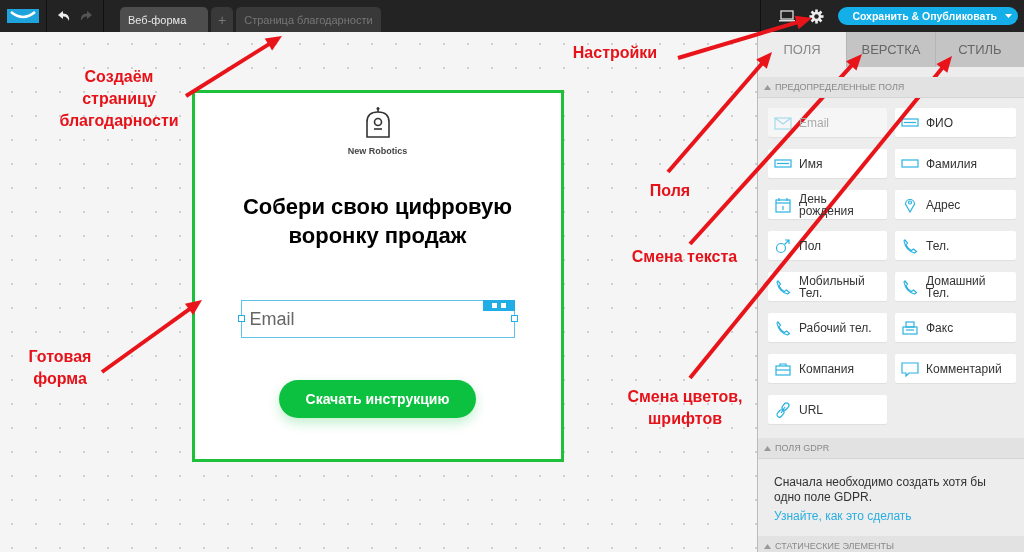 The height and width of the screenshot is (552, 1024). I want to click on envelope-logo-icon, so click(23, 16).